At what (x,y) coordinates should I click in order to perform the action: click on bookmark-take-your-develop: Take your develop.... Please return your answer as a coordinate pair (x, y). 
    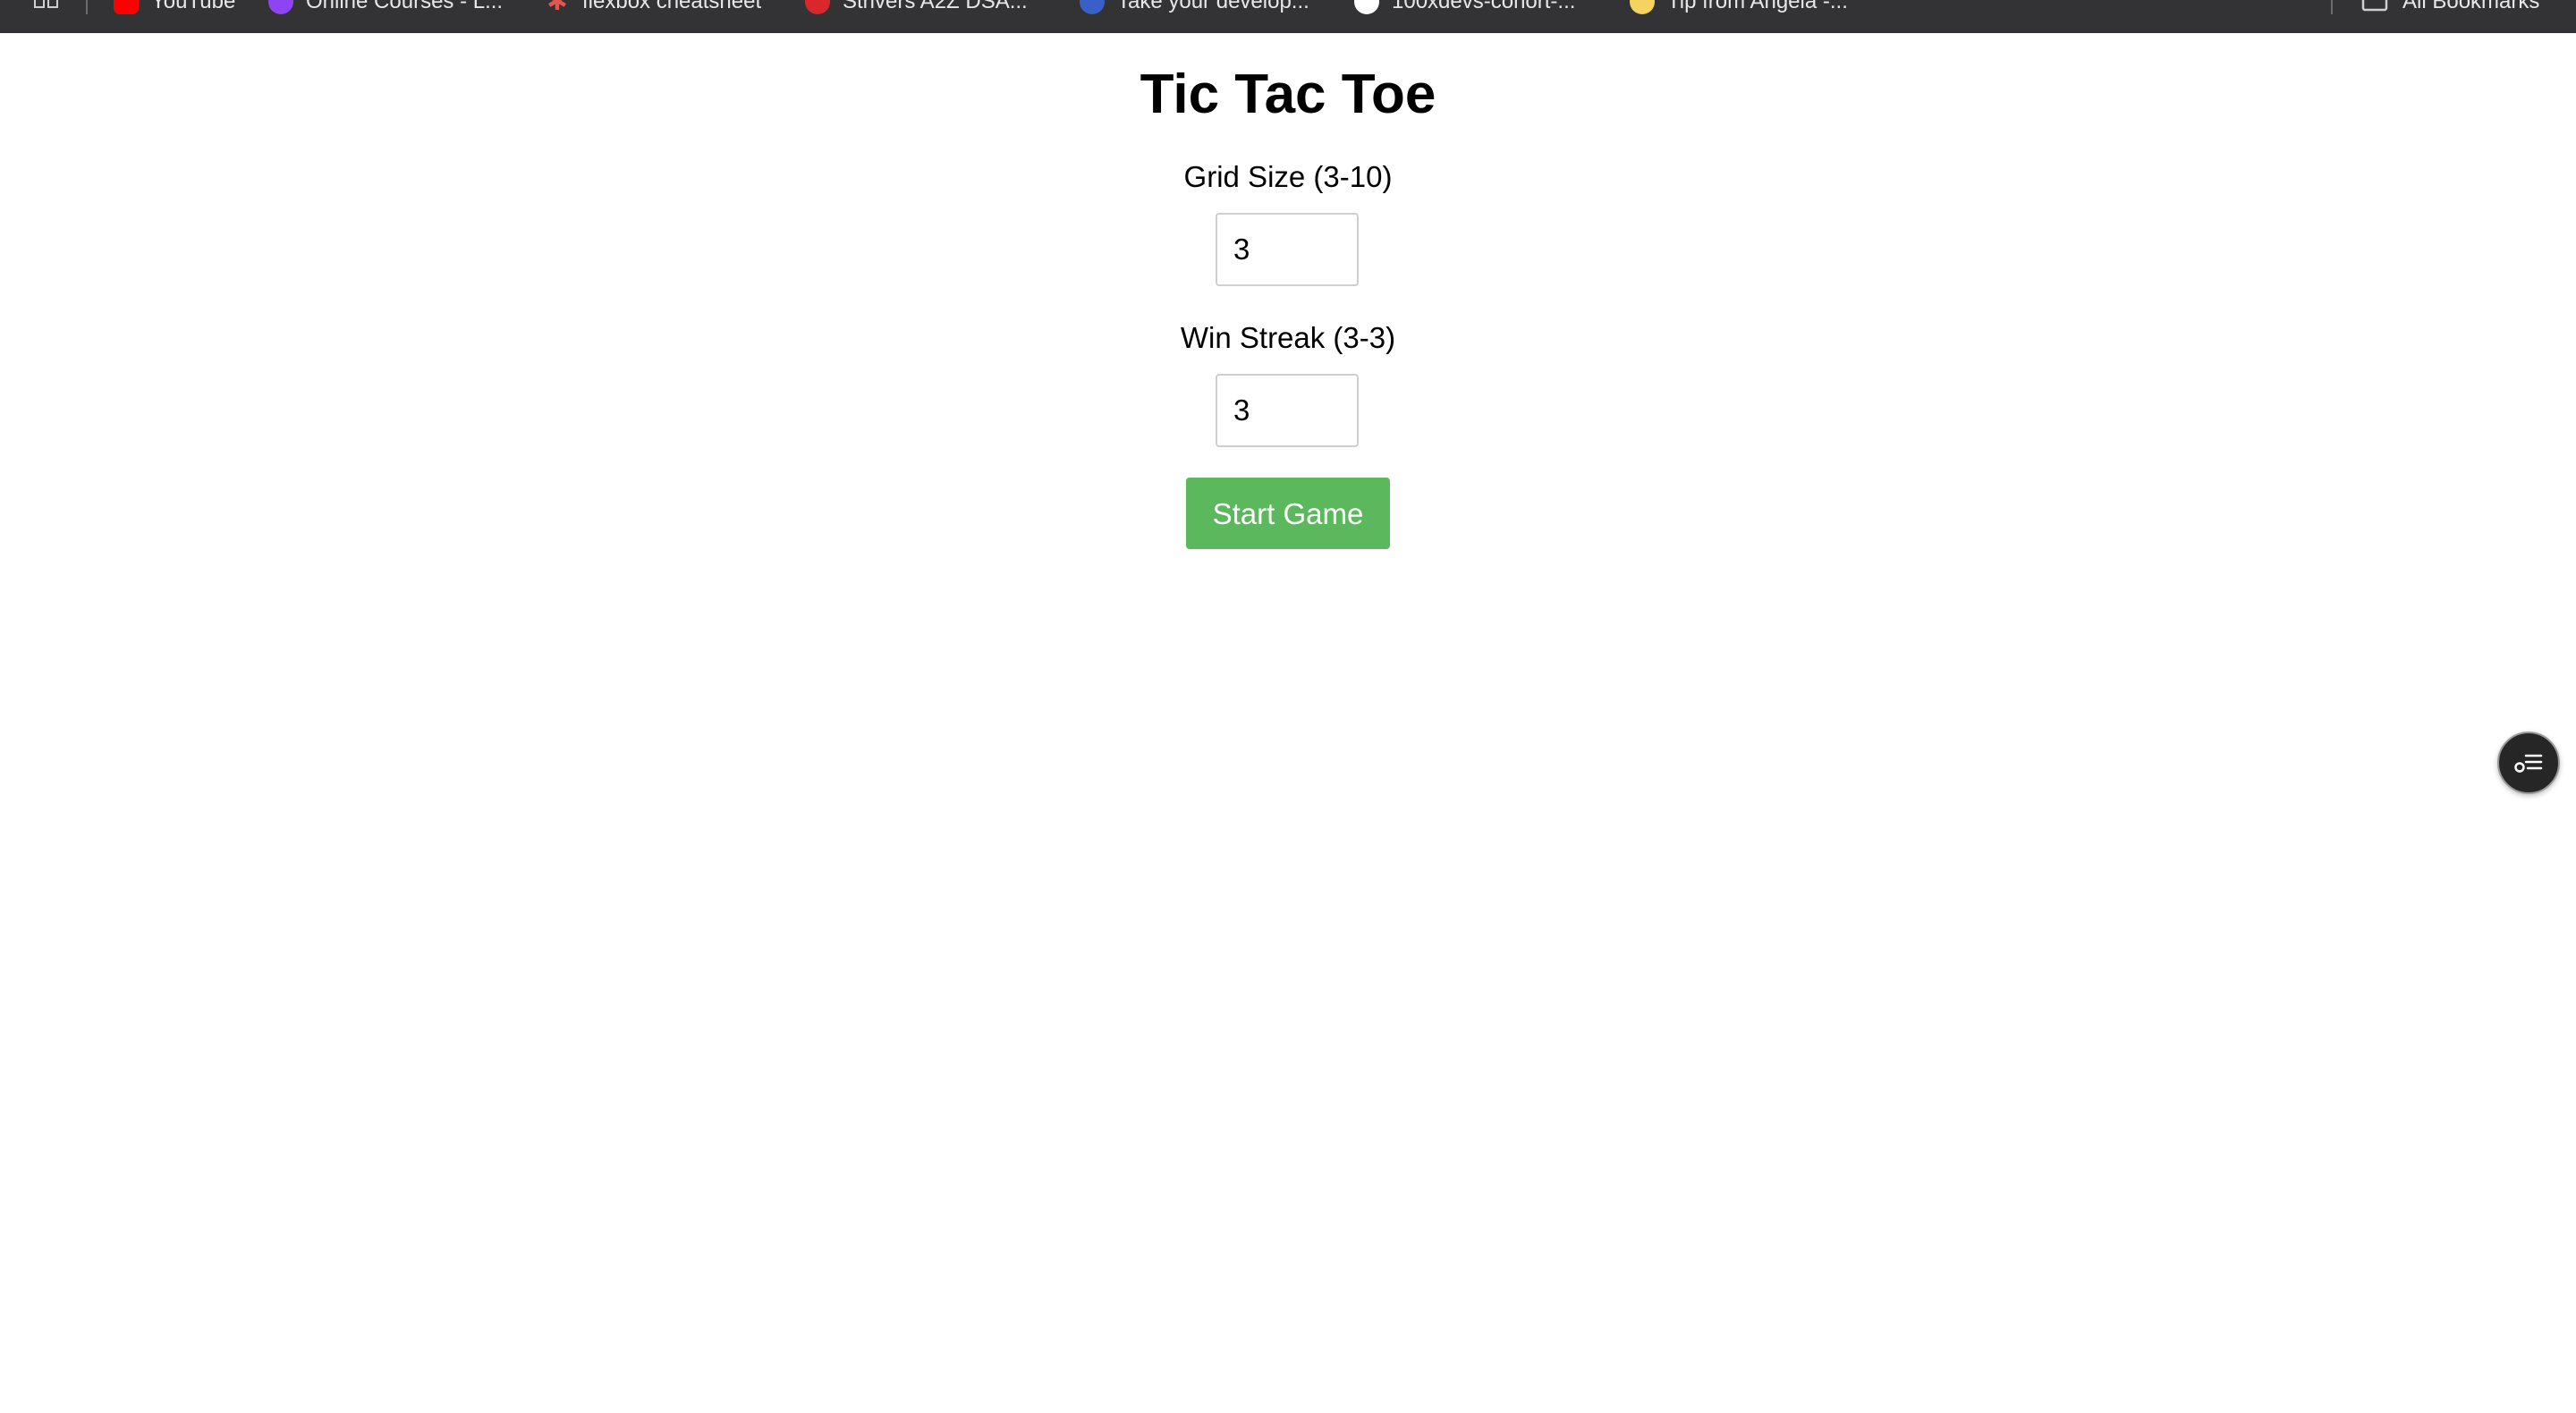
    Looking at the image, I should click on (1194, 8).